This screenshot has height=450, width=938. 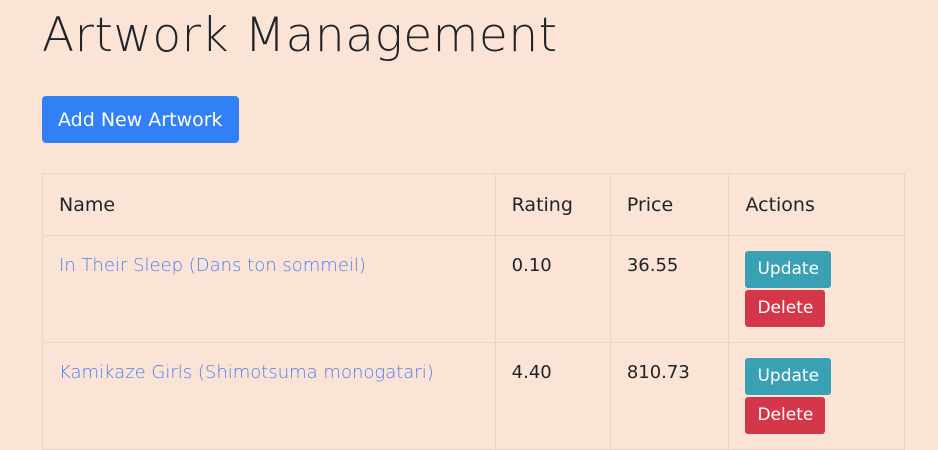 I want to click on column-header-rating: Rating, so click(x=552, y=204).